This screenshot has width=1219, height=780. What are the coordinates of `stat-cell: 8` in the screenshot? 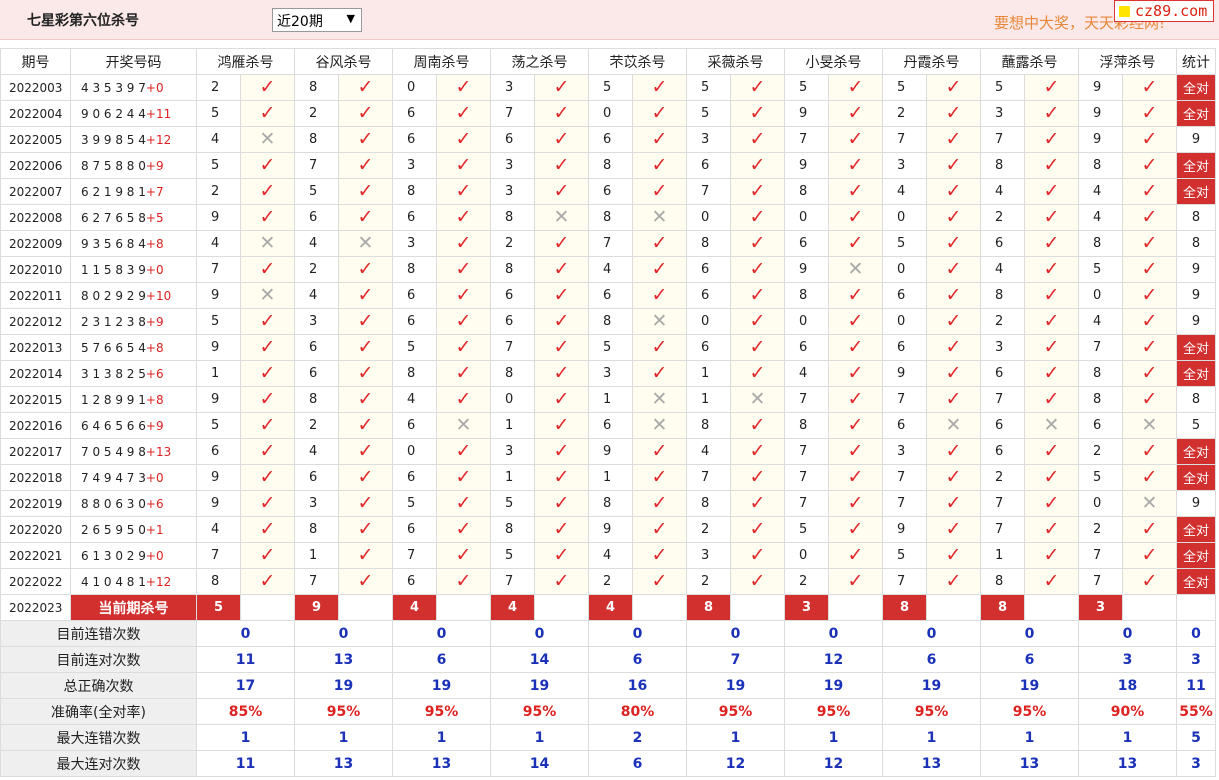 It's located at (1196, 399).